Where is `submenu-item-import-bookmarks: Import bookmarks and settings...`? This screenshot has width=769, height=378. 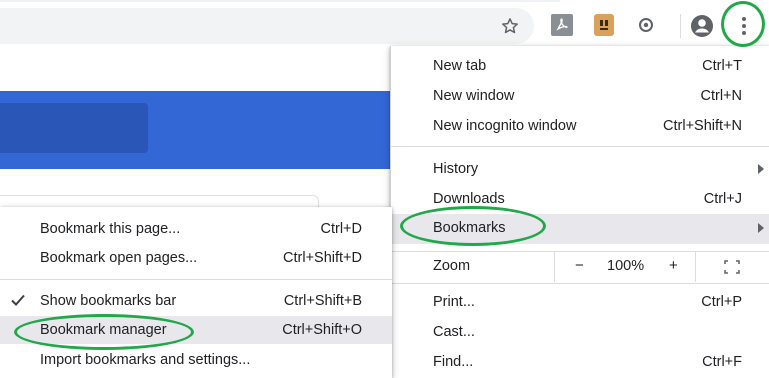
submenu-item-import-bookmarks: Import bookmarks and settings... is located at coordinates (196, 360).